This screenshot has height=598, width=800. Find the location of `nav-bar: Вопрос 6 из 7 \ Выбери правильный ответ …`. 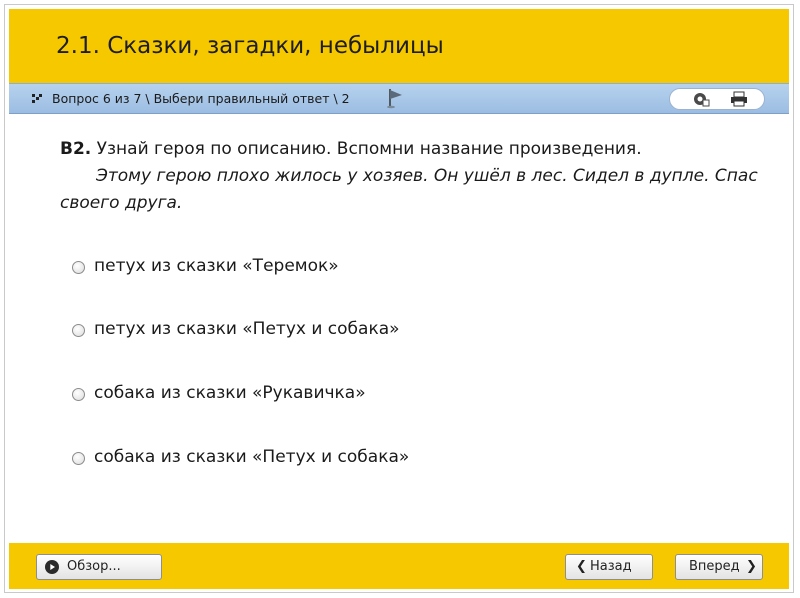

nav-bar: Вопрос 6 из 7 \ Выбери правильный ответ … is located at coordinates (399, 98).